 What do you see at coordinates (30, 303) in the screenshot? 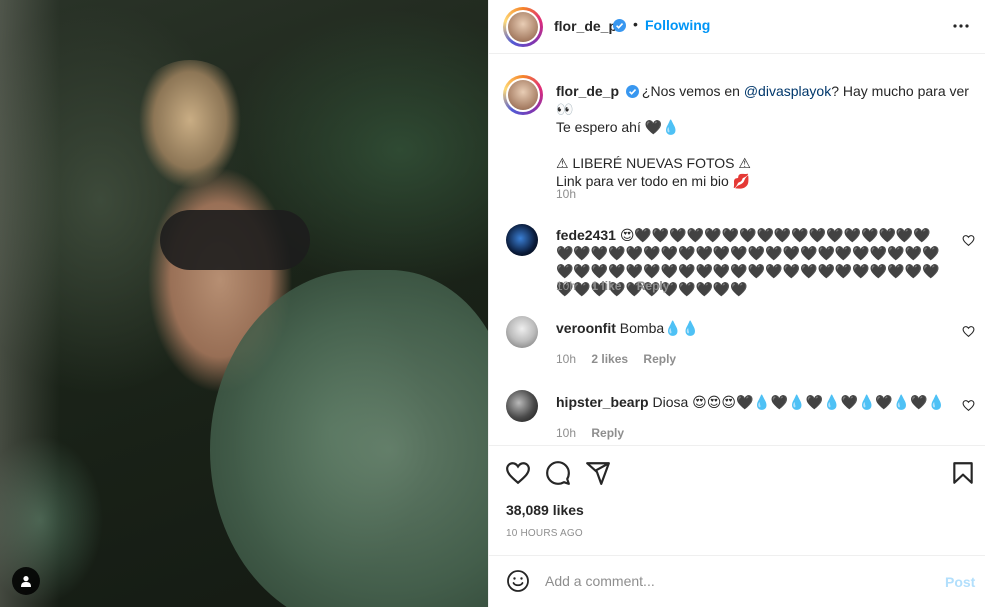
I see `foliage-decoration` at bounding box center [30, 303].